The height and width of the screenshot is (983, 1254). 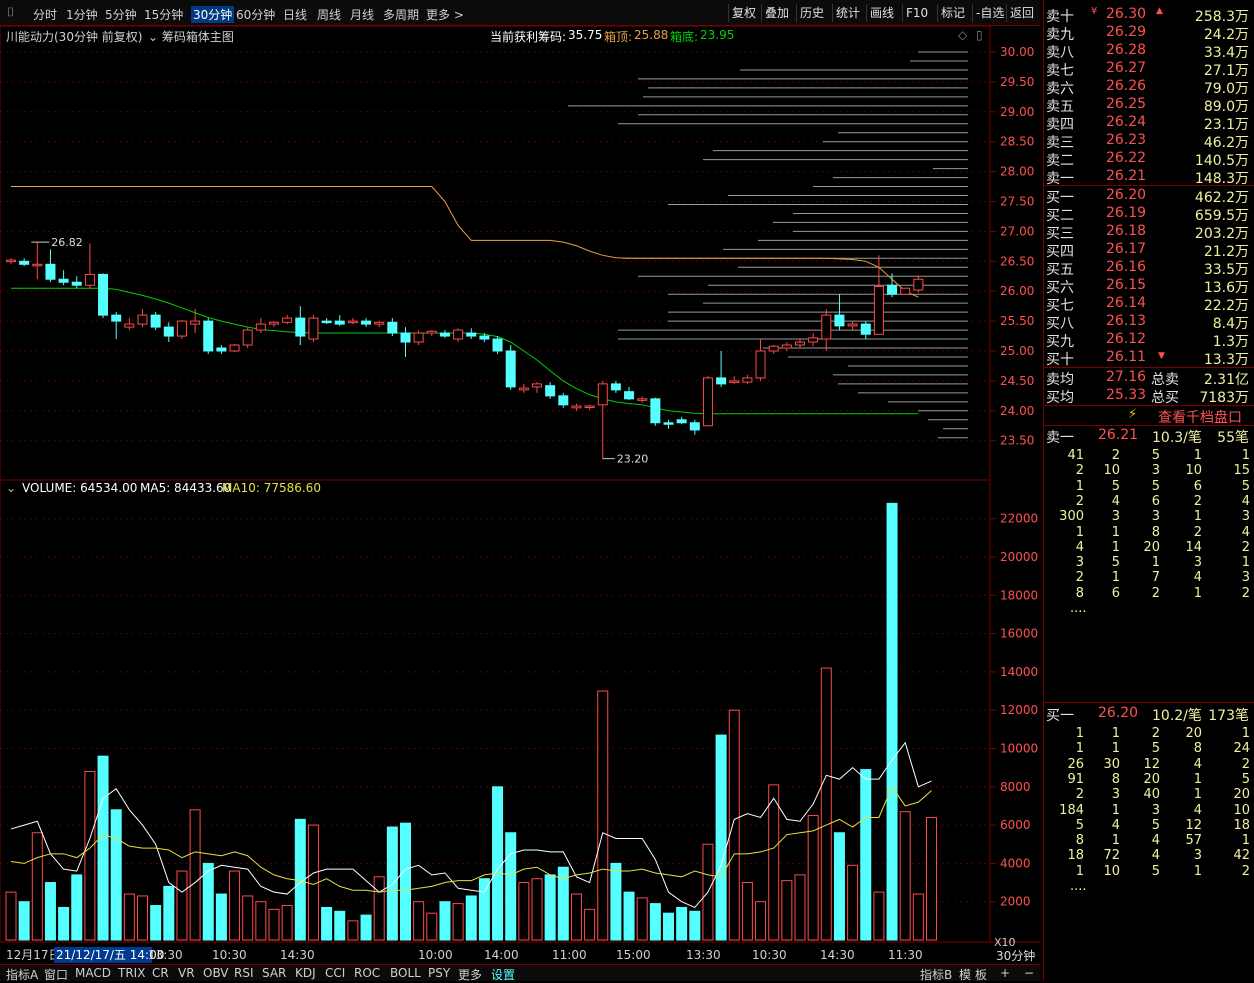 I want to click on indicator-tab: TRIX, so click(x=131, y=973).